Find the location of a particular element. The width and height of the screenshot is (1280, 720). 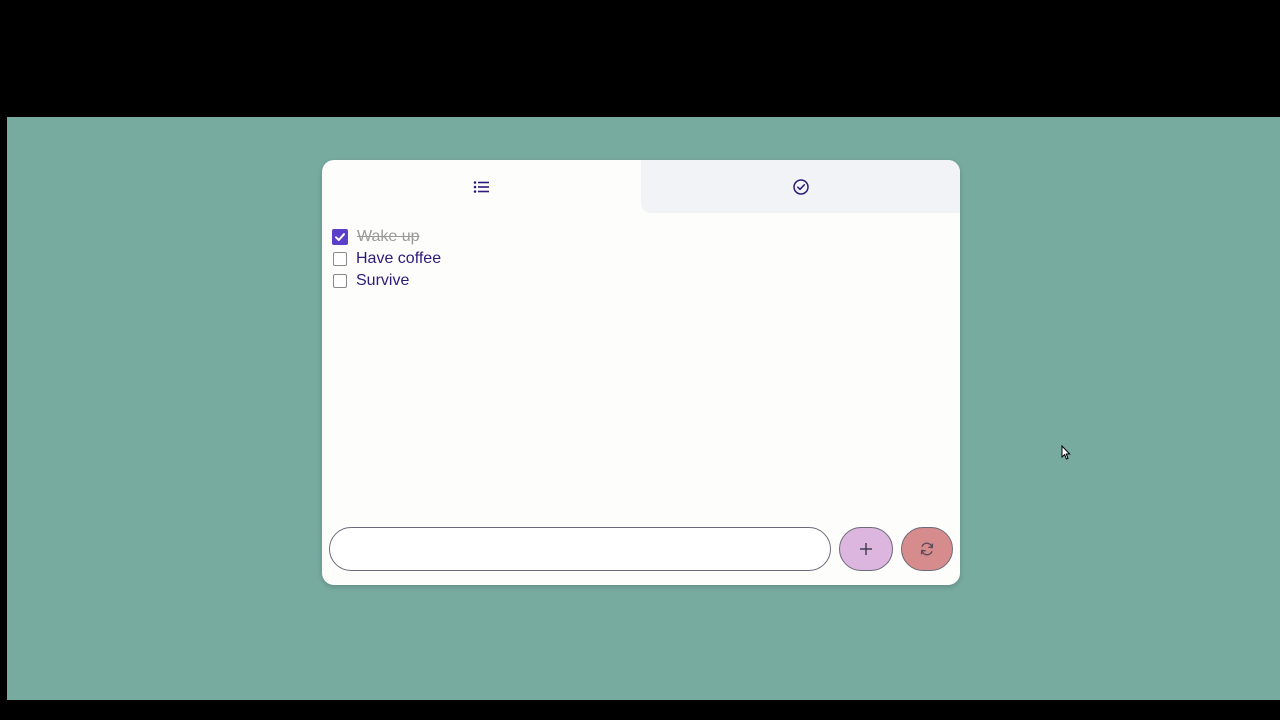

todo-checkbox-checked is located at coordinates (340, 237).